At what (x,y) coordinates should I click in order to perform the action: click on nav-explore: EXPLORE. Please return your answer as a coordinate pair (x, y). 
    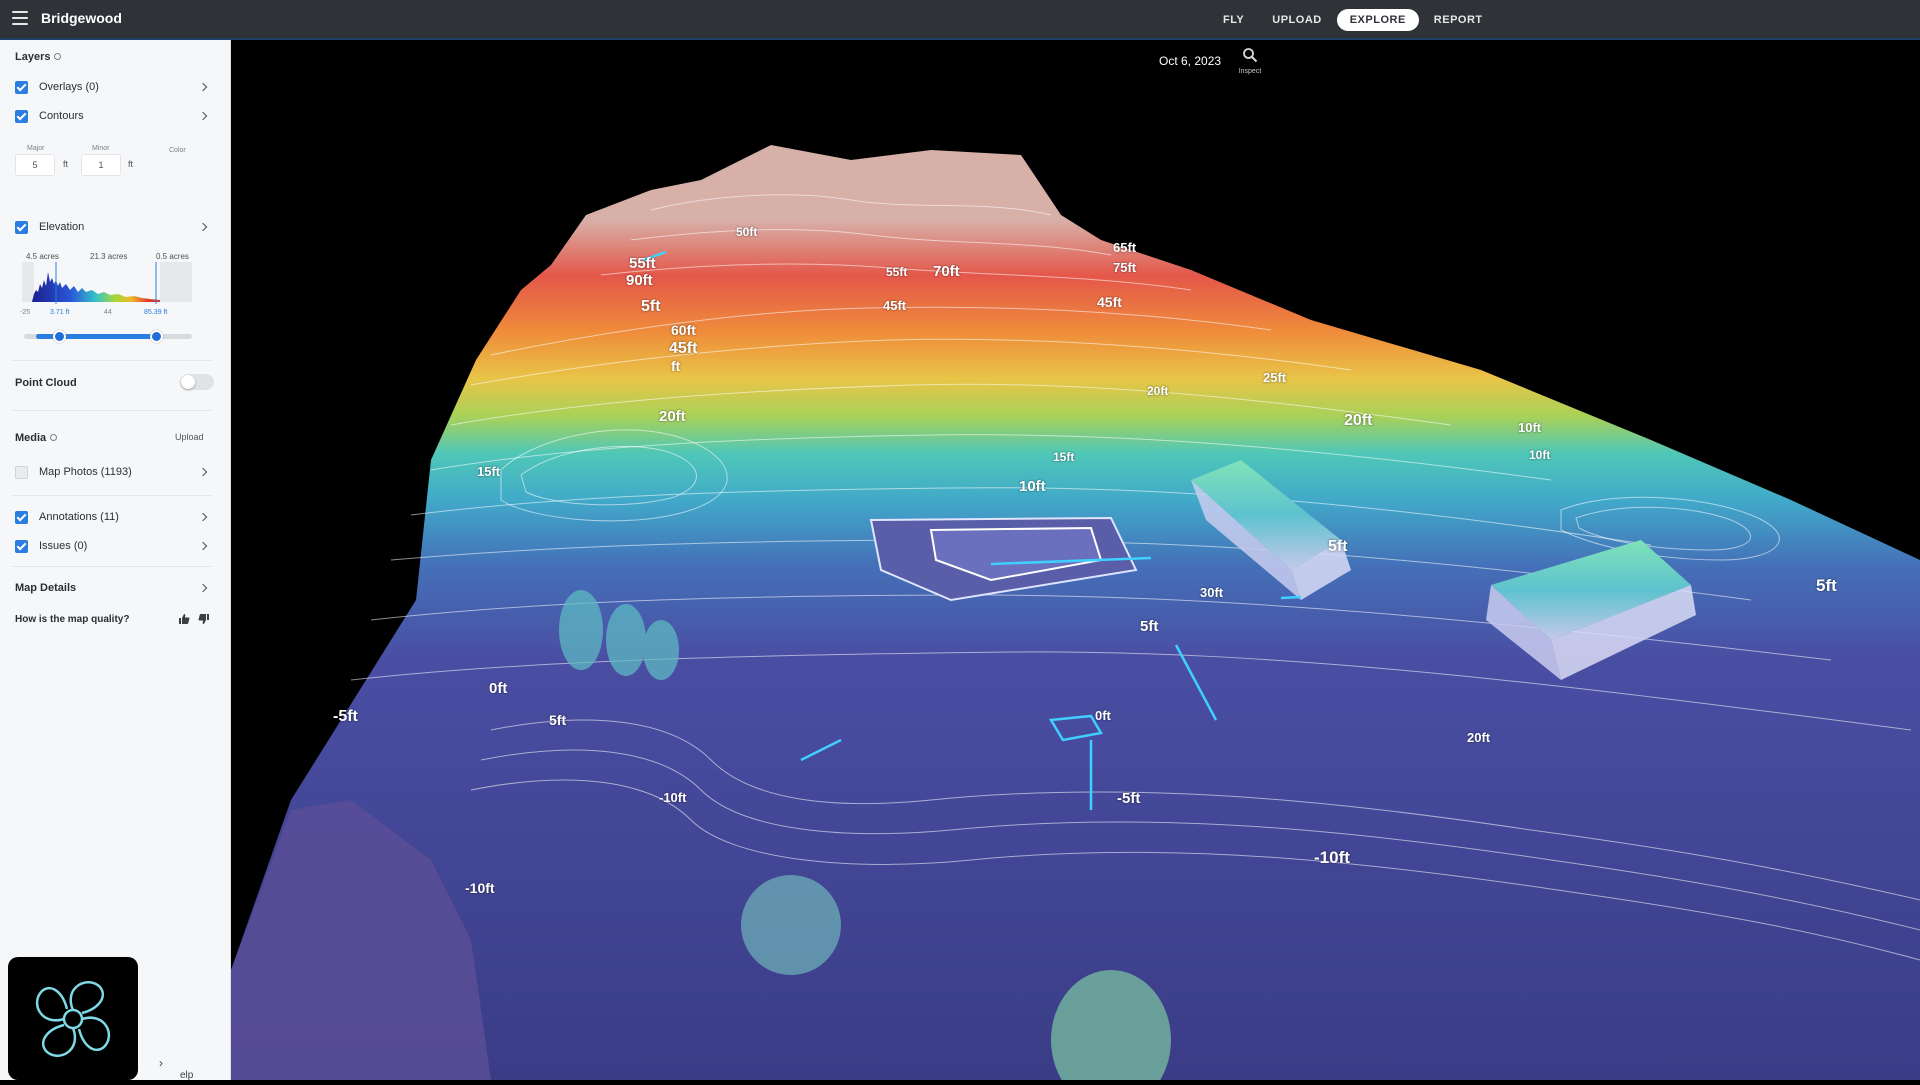
    Looking at the image, I should click on (1377, 20).